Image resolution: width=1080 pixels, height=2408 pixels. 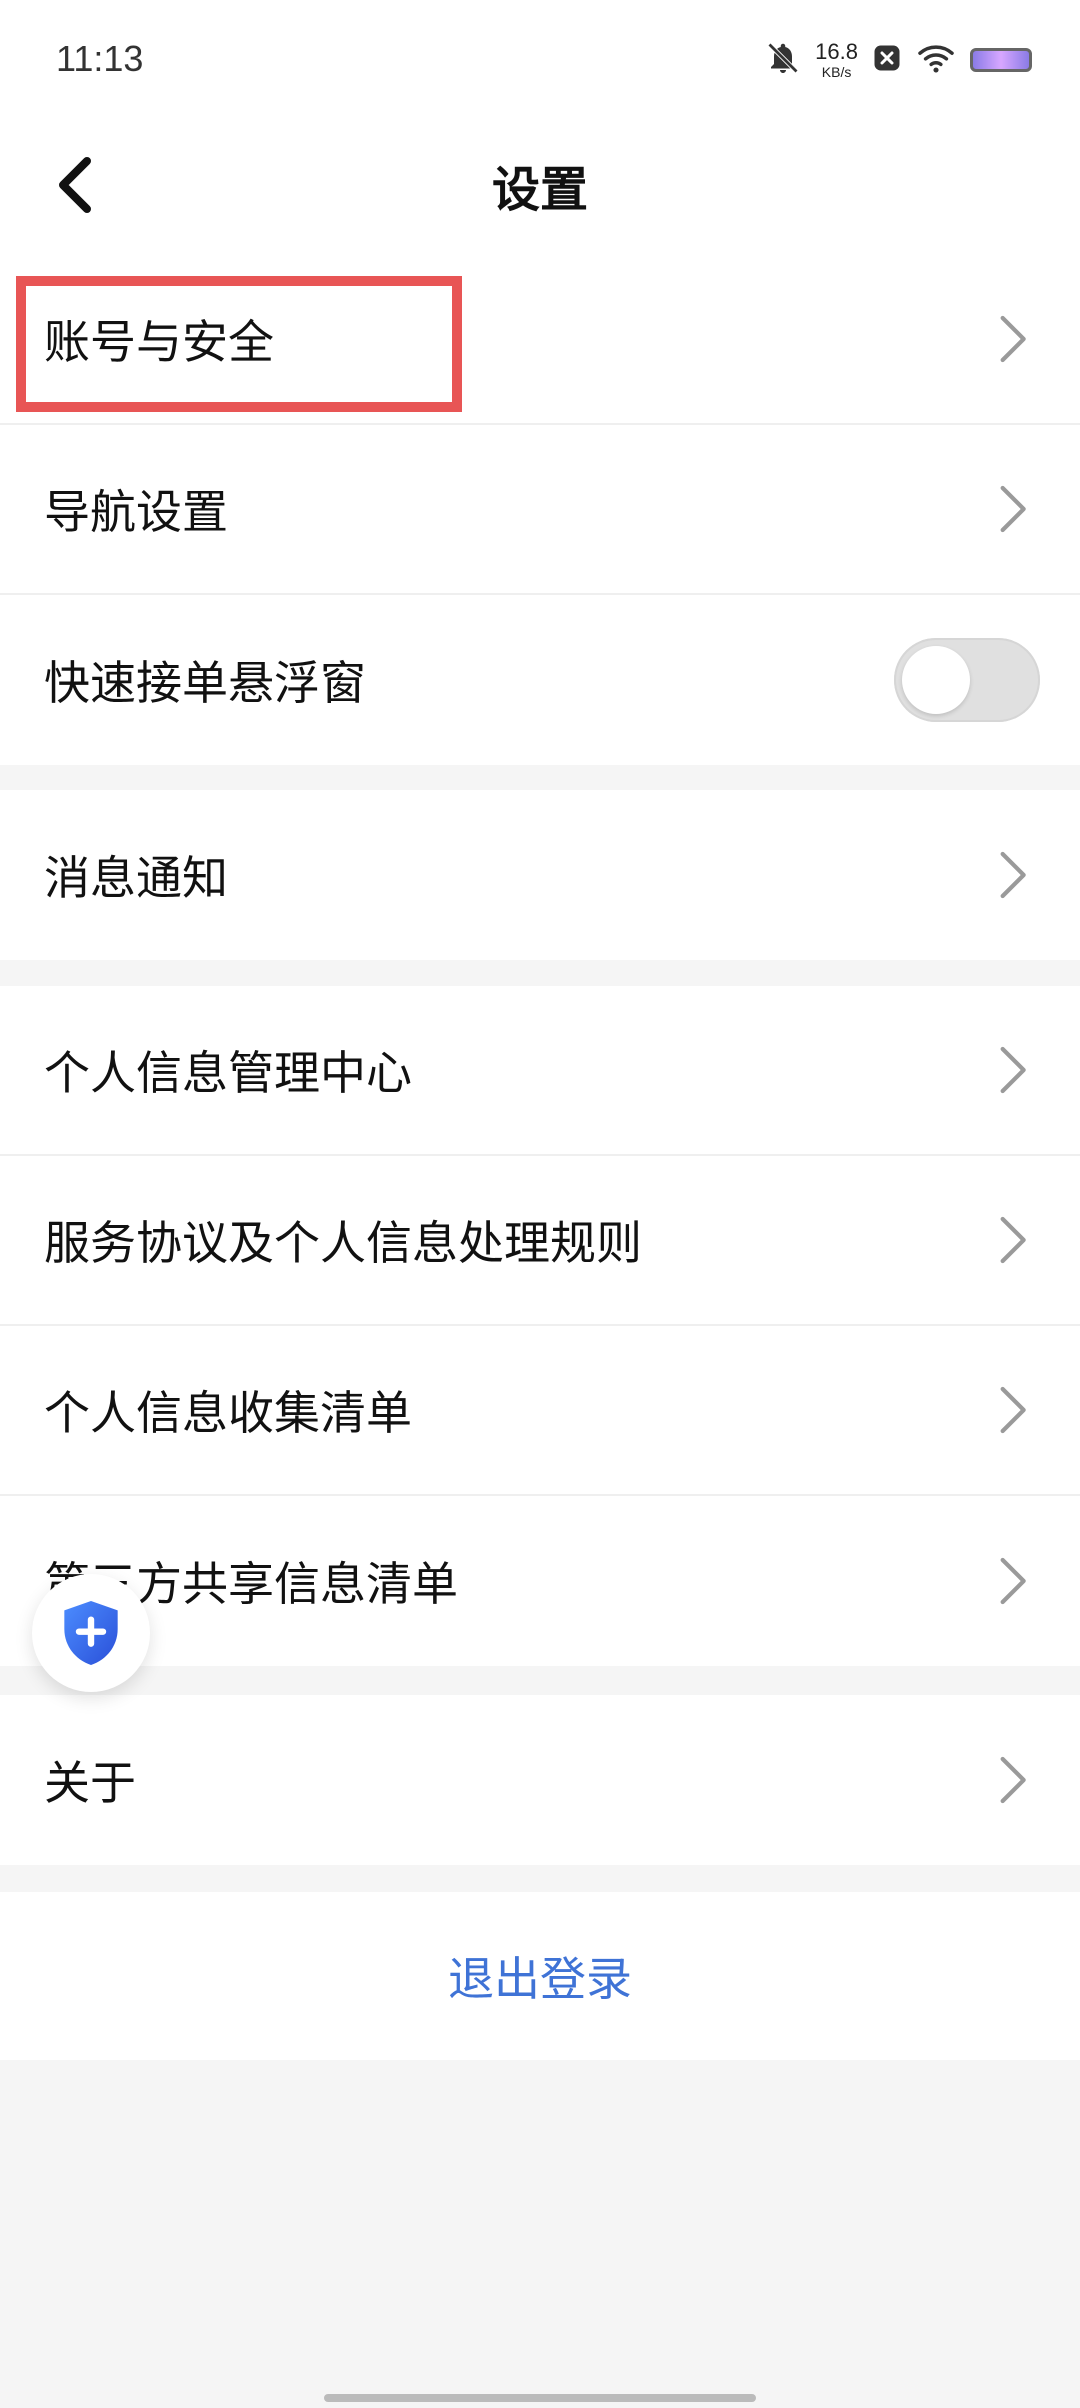 I want to click on page-title: 设置, so click(x=539, y=190).